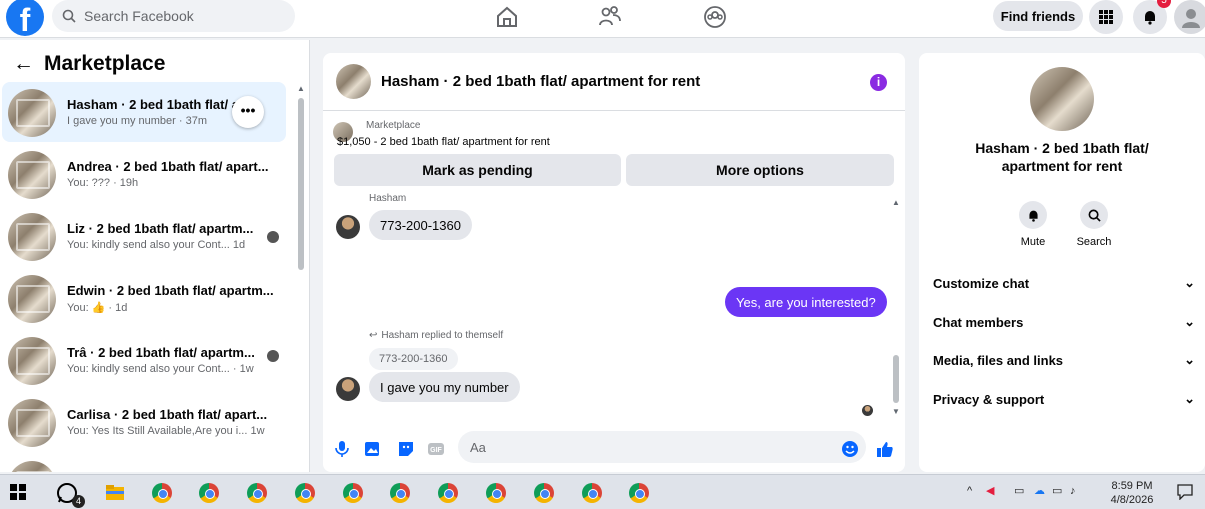 This screenshot has height=509, width=1205. I want to click on windows-start-icon, so click(18, 492).